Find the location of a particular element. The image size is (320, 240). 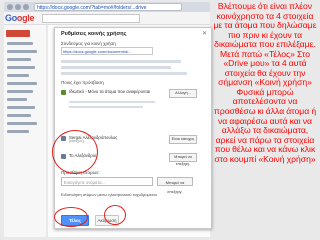

link-label: Σύνδεσμος για κοινή χρήση is located at coordinates (88, 43).